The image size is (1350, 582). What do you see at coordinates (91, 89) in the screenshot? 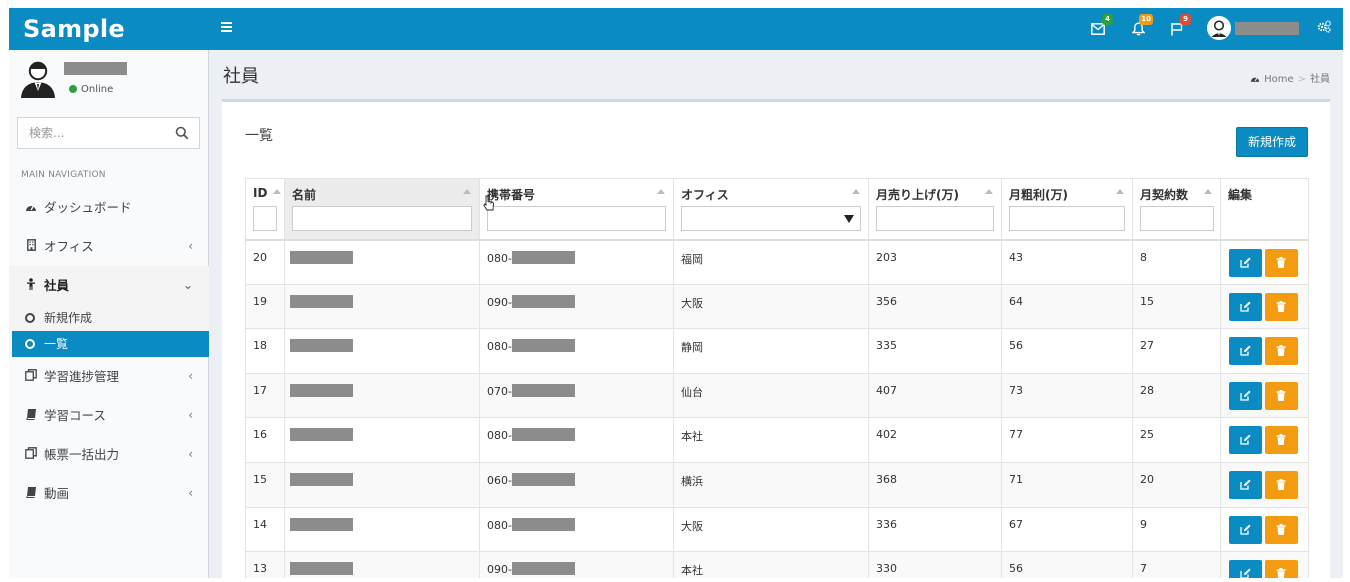
I see `user-online-status: Online` at bounding box center [91, 89].